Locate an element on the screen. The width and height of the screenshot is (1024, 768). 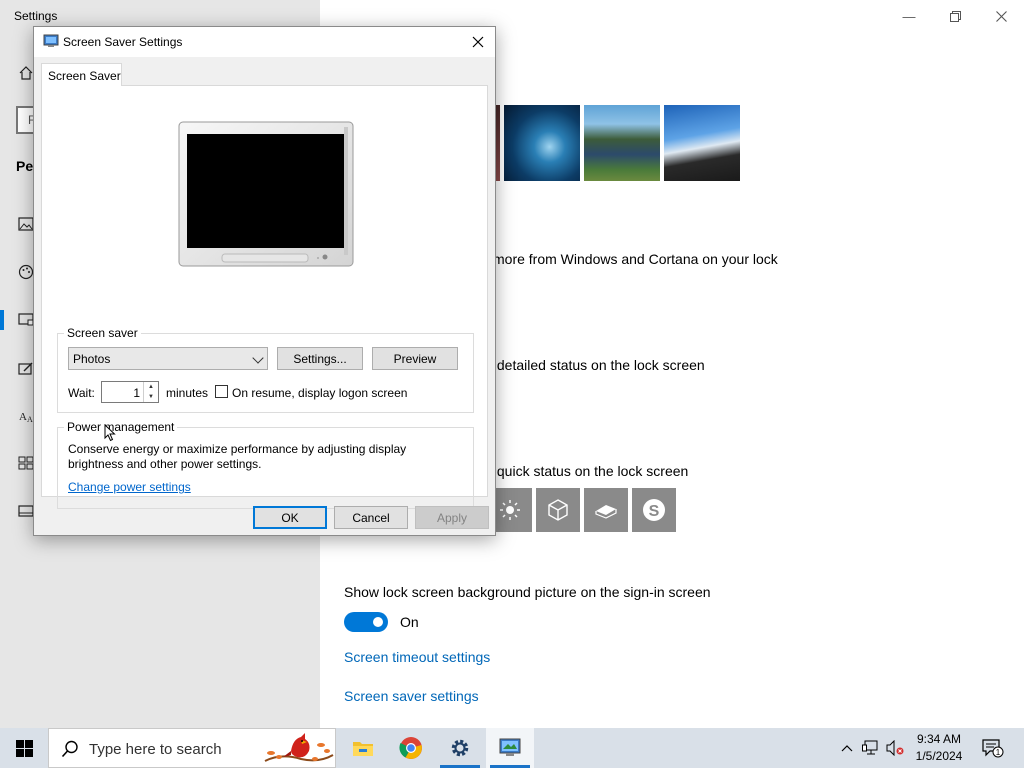
notification-center-icon: 1 is located at coordinates (993, 748).